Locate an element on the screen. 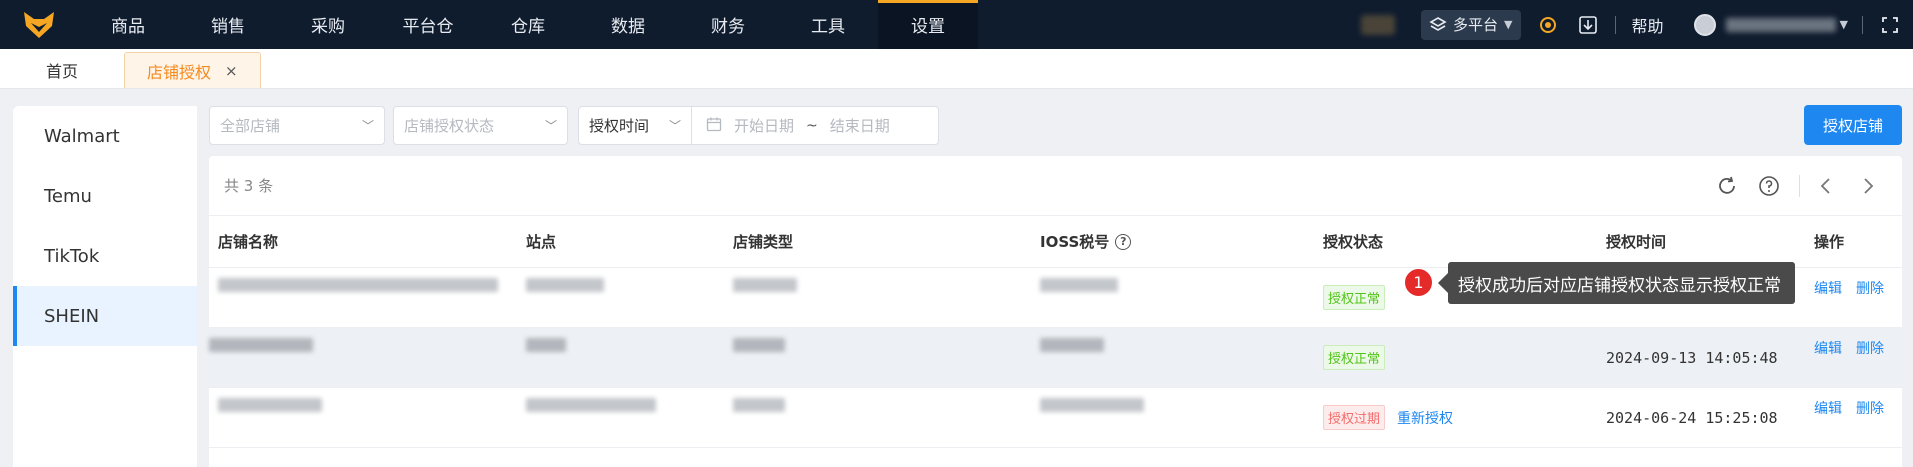 The width and height of the screenshot is (1913, 467). tab-store-authorization: 店铺授权 × is located at coordinates (192, 70).